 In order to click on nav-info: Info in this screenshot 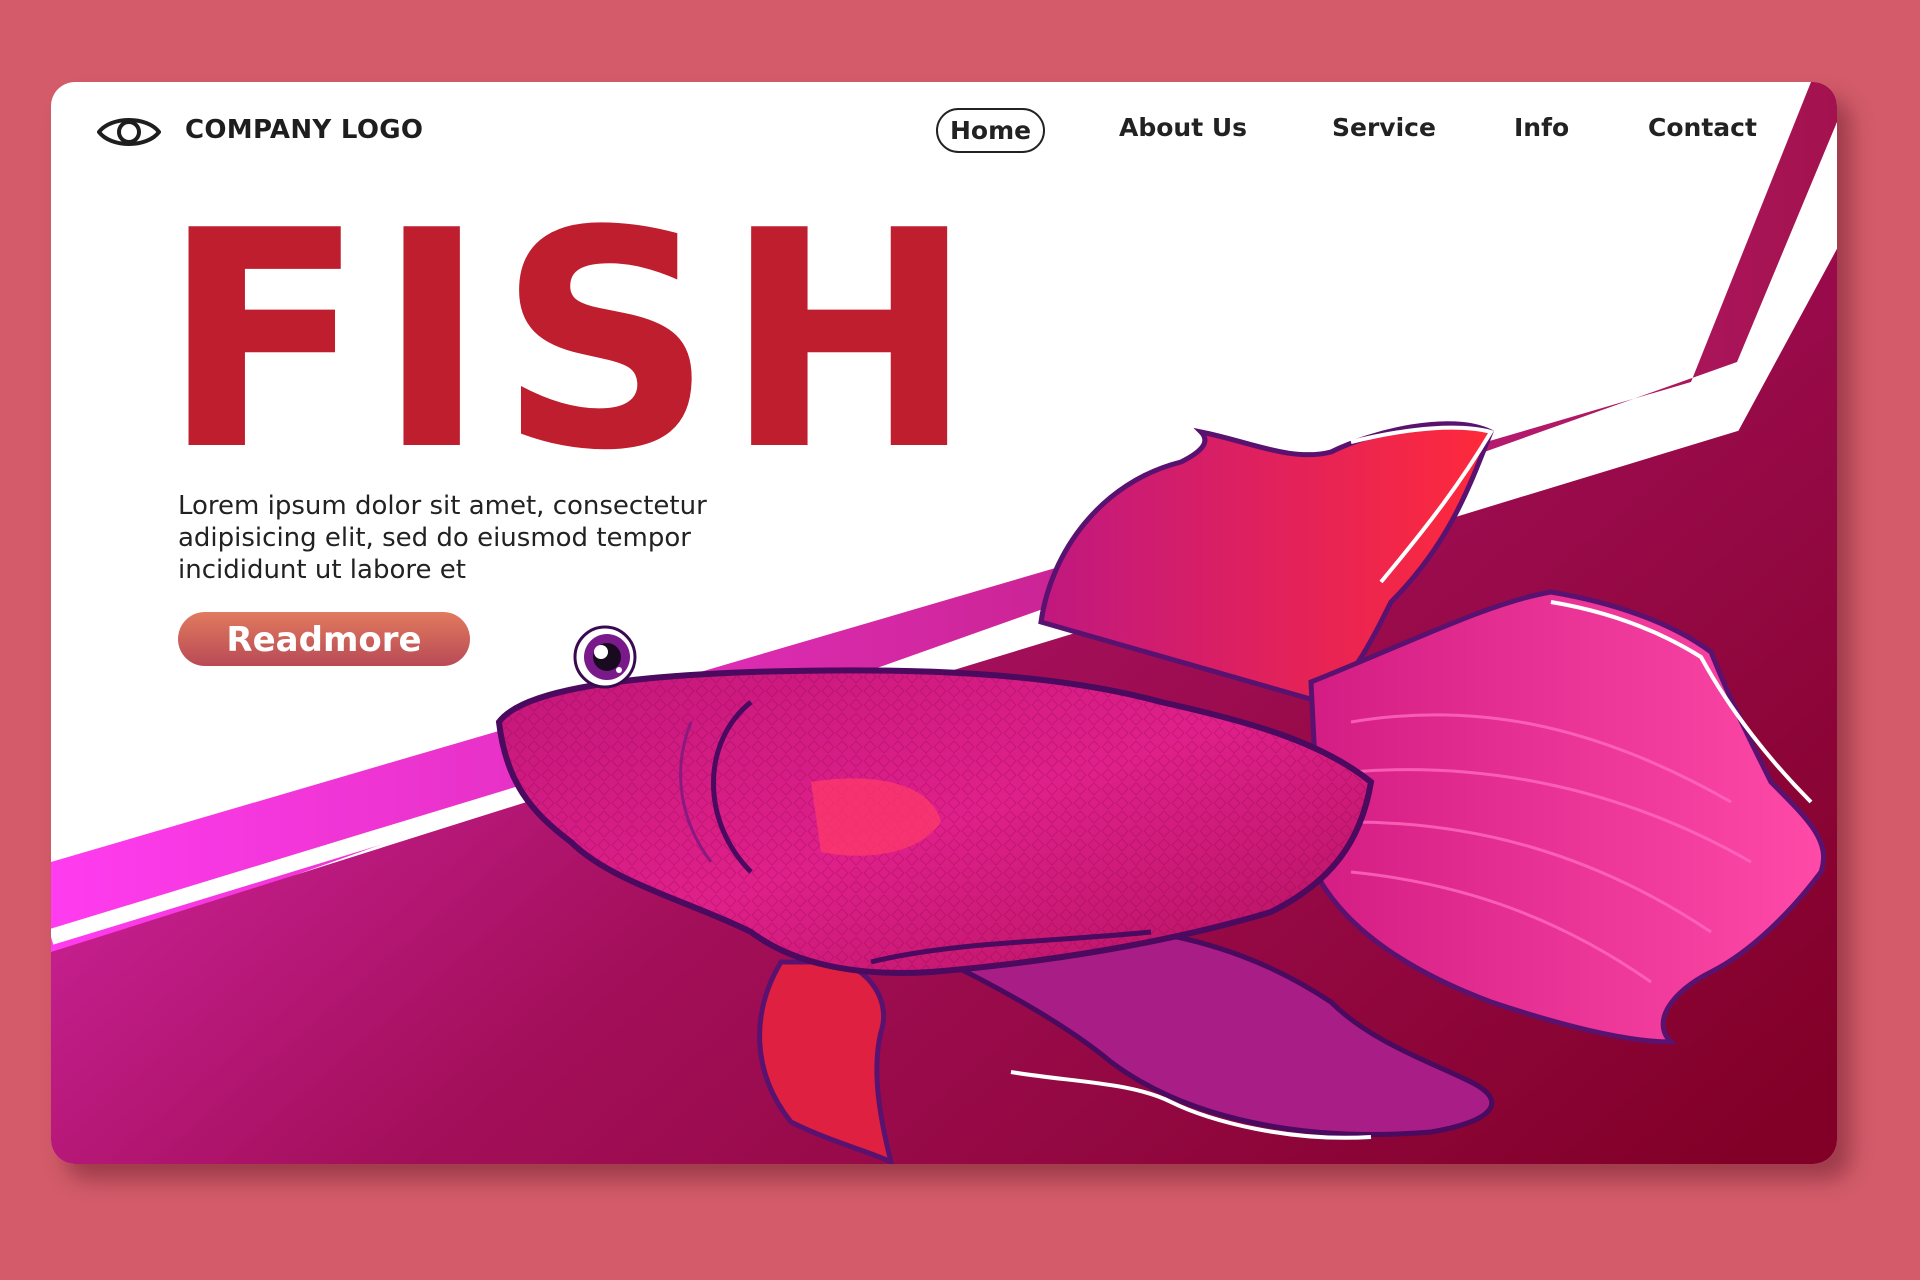, I will do `click(1541, 127)`.